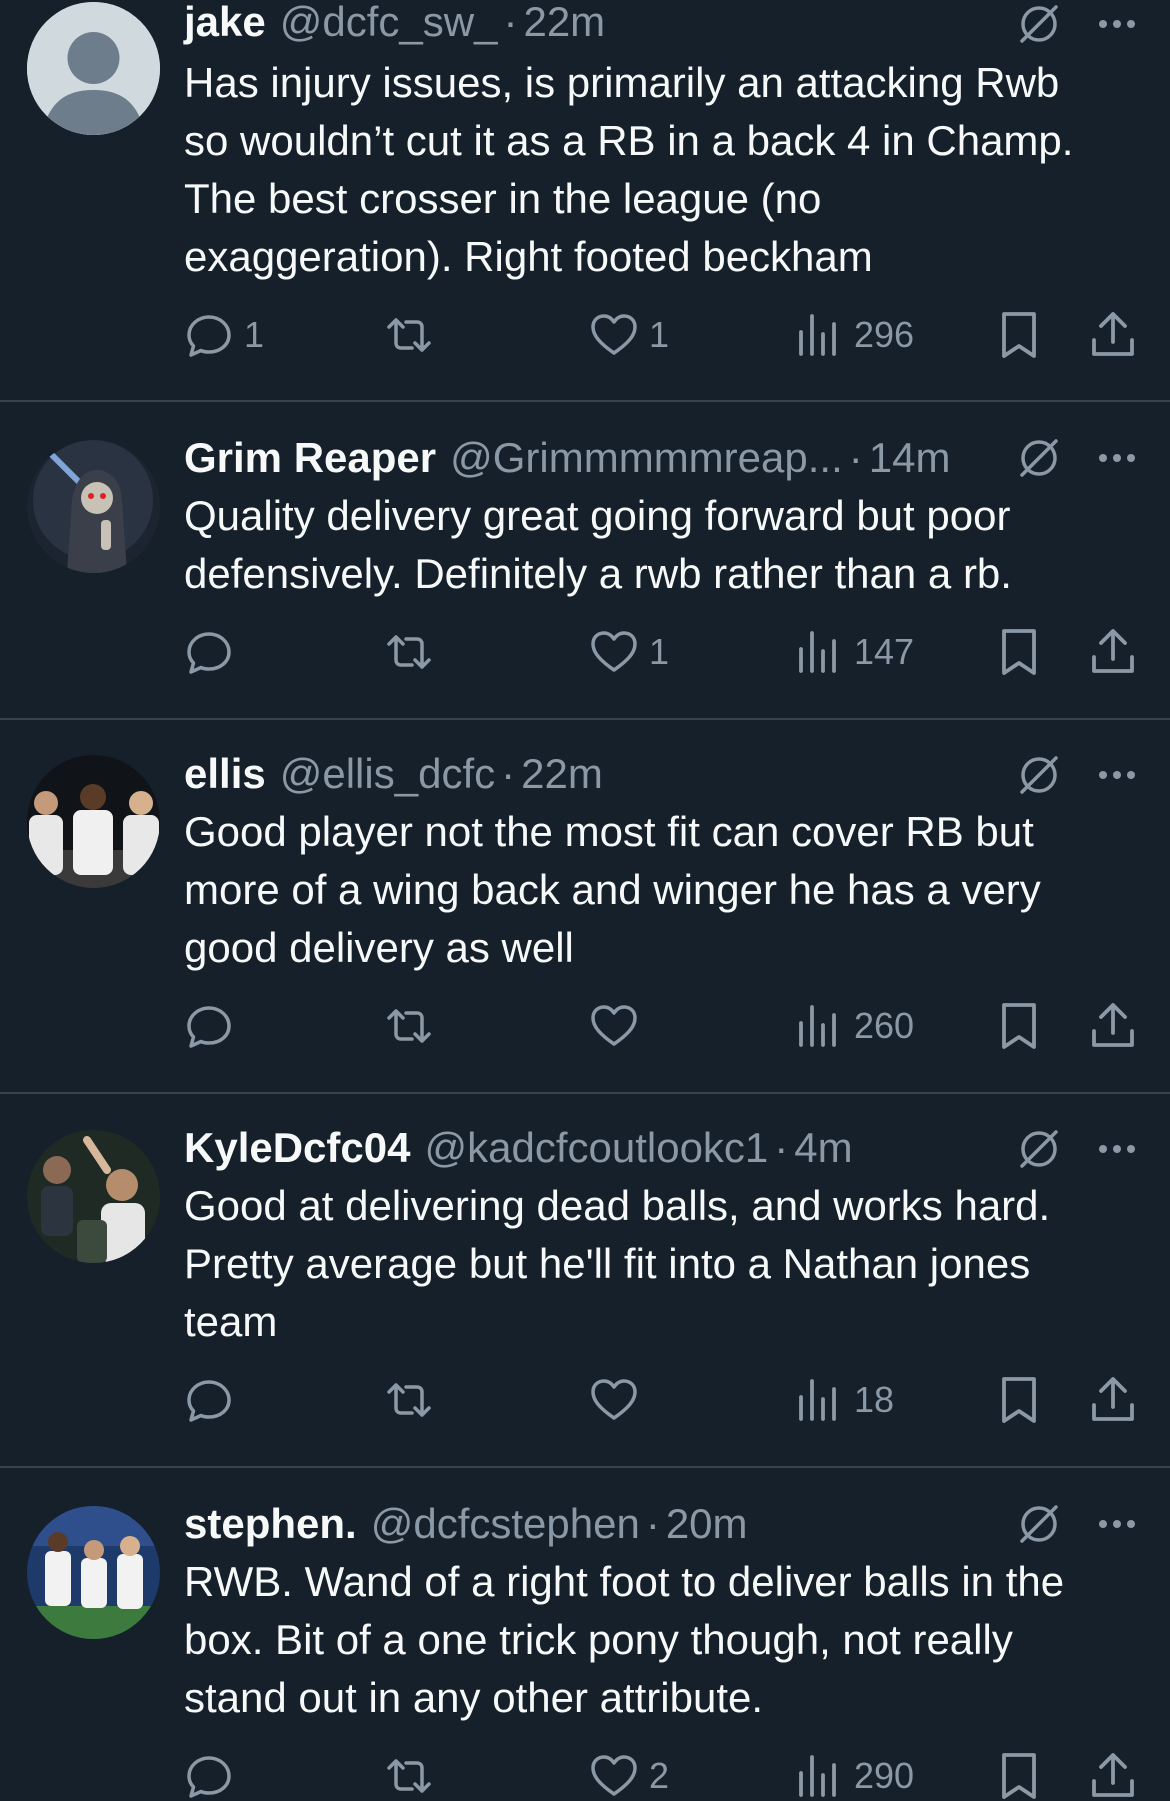 This screenshot has height=1801, width=1170. I want to click on tweet-header: stephen. @dcfcstephen · 20m, so click(657, 1524).